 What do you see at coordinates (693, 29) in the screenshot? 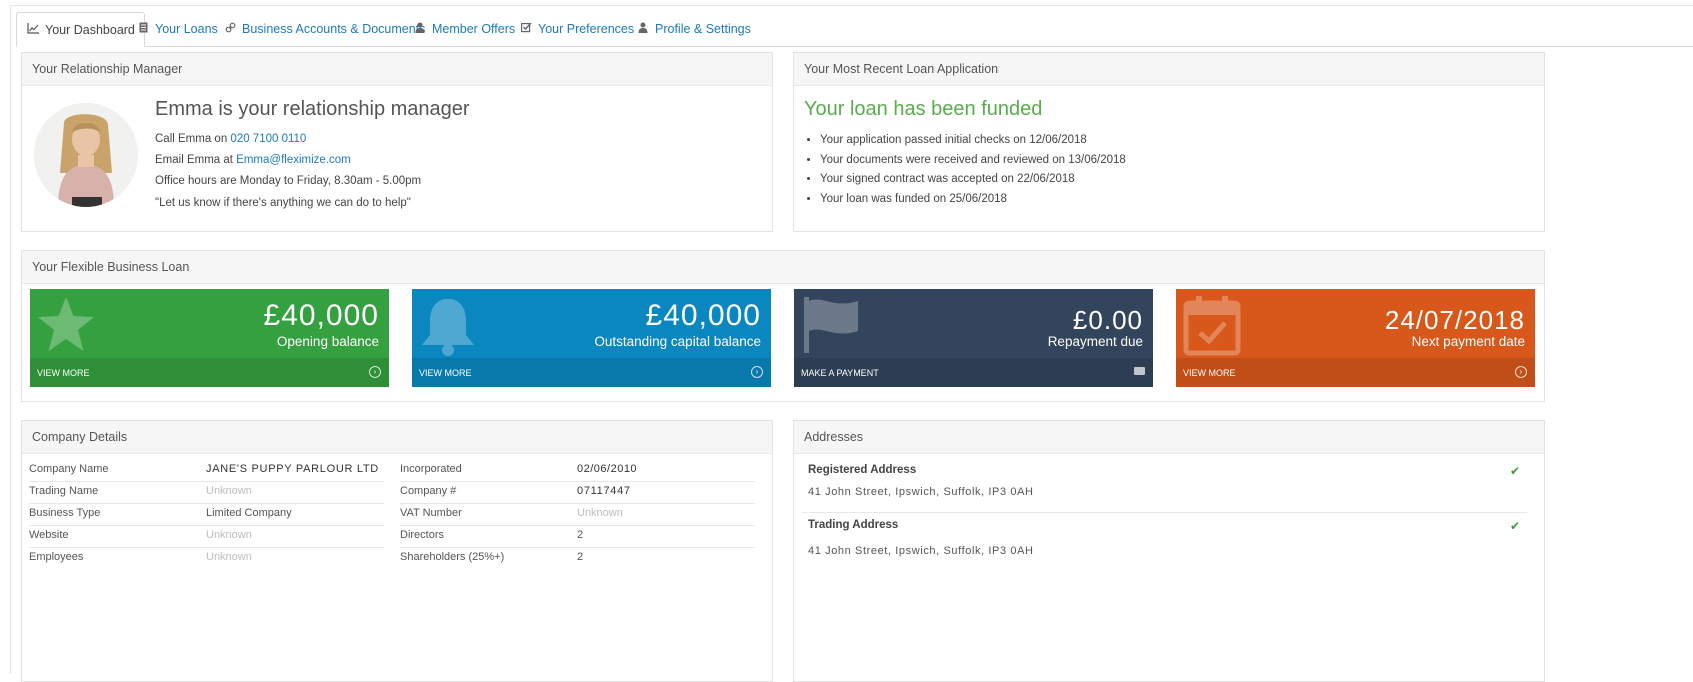
I see `tab-profile-settings: Profile & Settings` at bounding box center [693, 29].